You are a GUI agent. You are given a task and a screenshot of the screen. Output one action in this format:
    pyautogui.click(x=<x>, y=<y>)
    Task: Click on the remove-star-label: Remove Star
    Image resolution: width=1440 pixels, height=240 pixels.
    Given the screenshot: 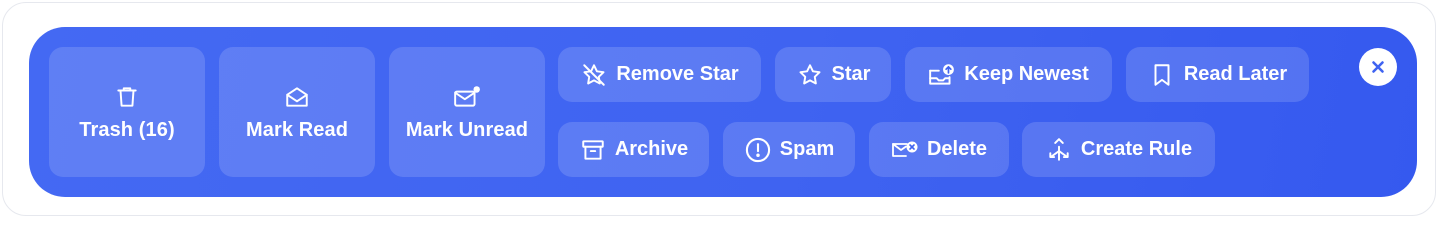 What is the action you would take?
    pyautogui.click(x=677, y=74)
    